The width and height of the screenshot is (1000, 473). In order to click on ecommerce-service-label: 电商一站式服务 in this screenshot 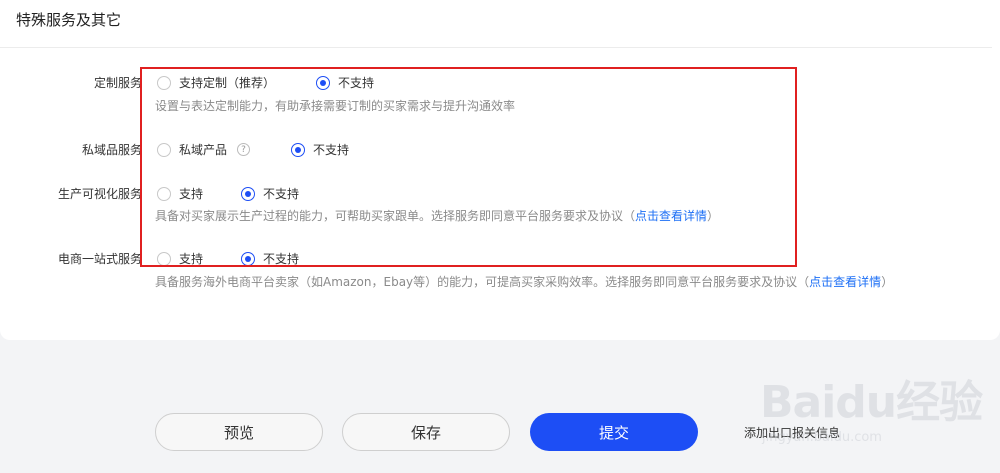, I will do `click(99, 259)`.